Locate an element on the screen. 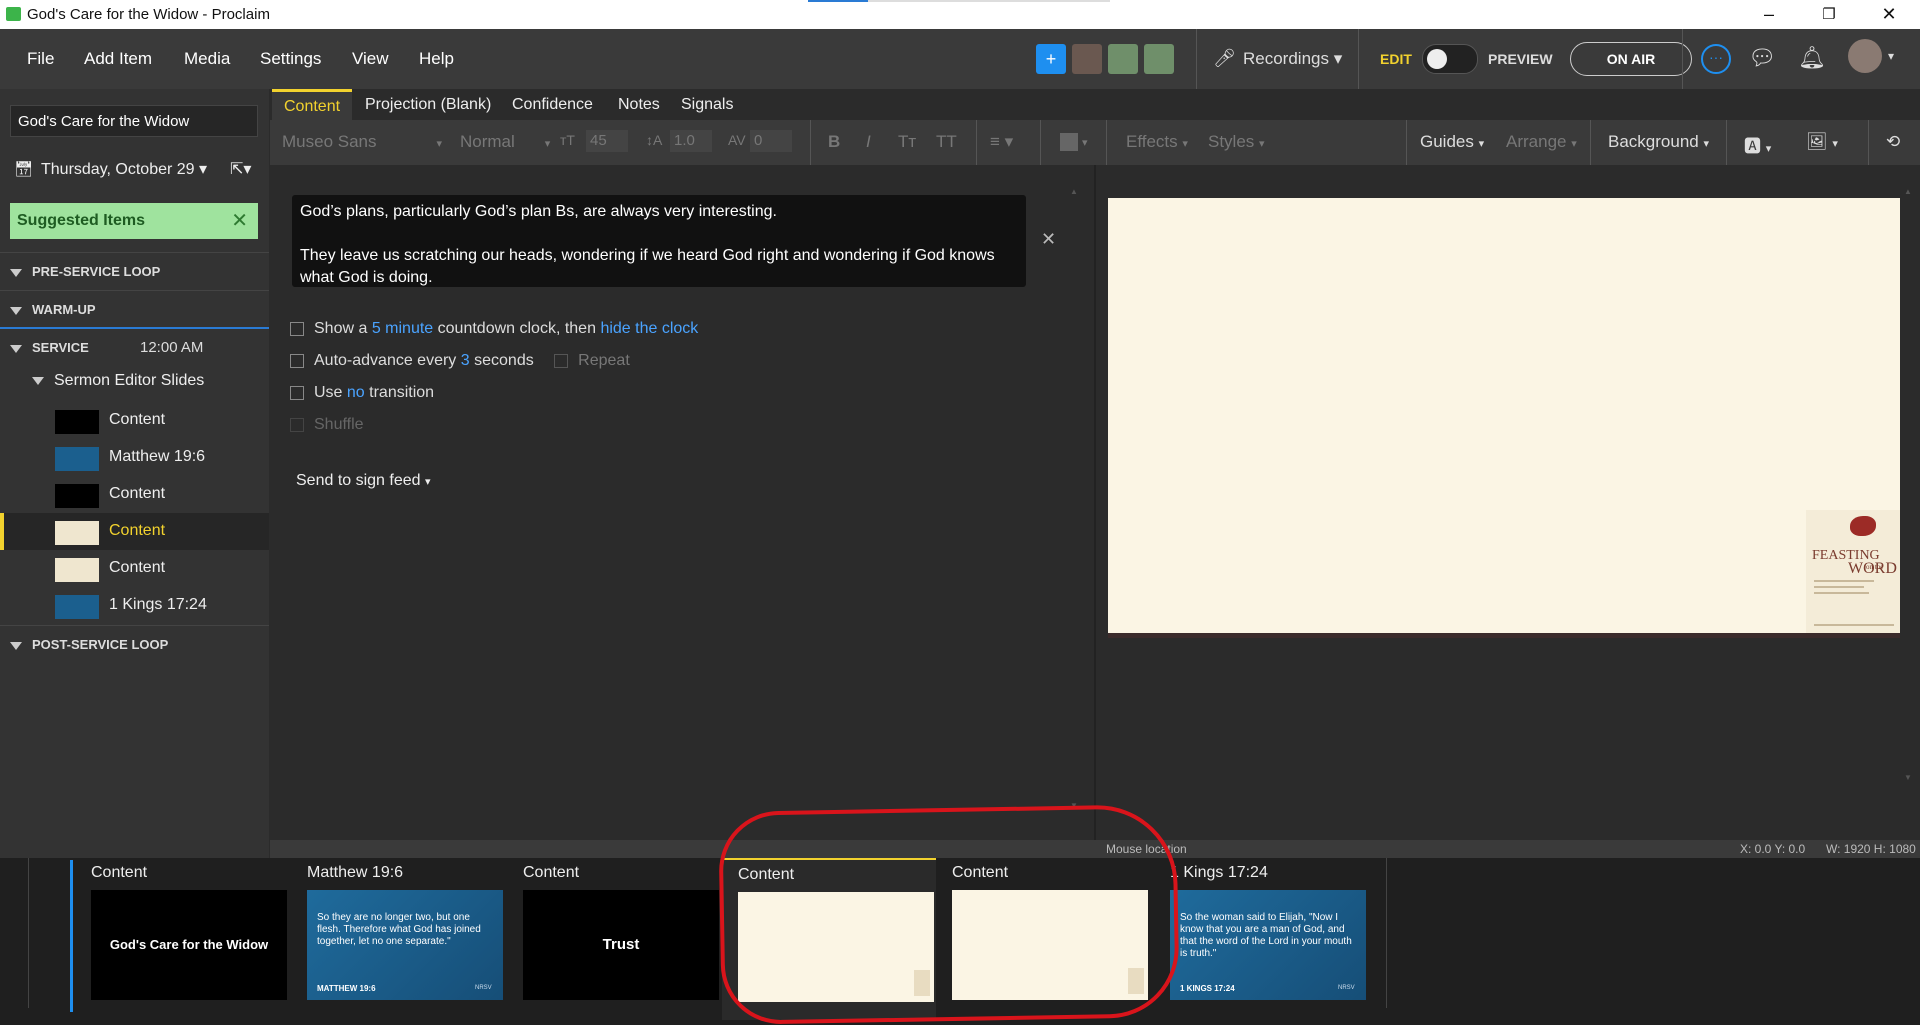 The height and width of the screenshot is (1025, 1920). section-label: WARM-UP is located at coordinates (64, 309).